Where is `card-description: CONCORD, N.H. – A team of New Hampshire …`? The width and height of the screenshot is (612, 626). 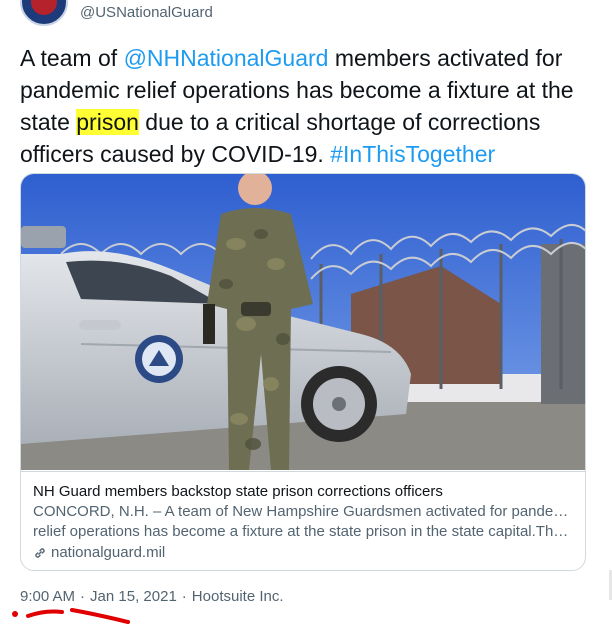 card-description: CONCORD, N.H. – A team of New Hampshire … is located at coordinates (304, 522).